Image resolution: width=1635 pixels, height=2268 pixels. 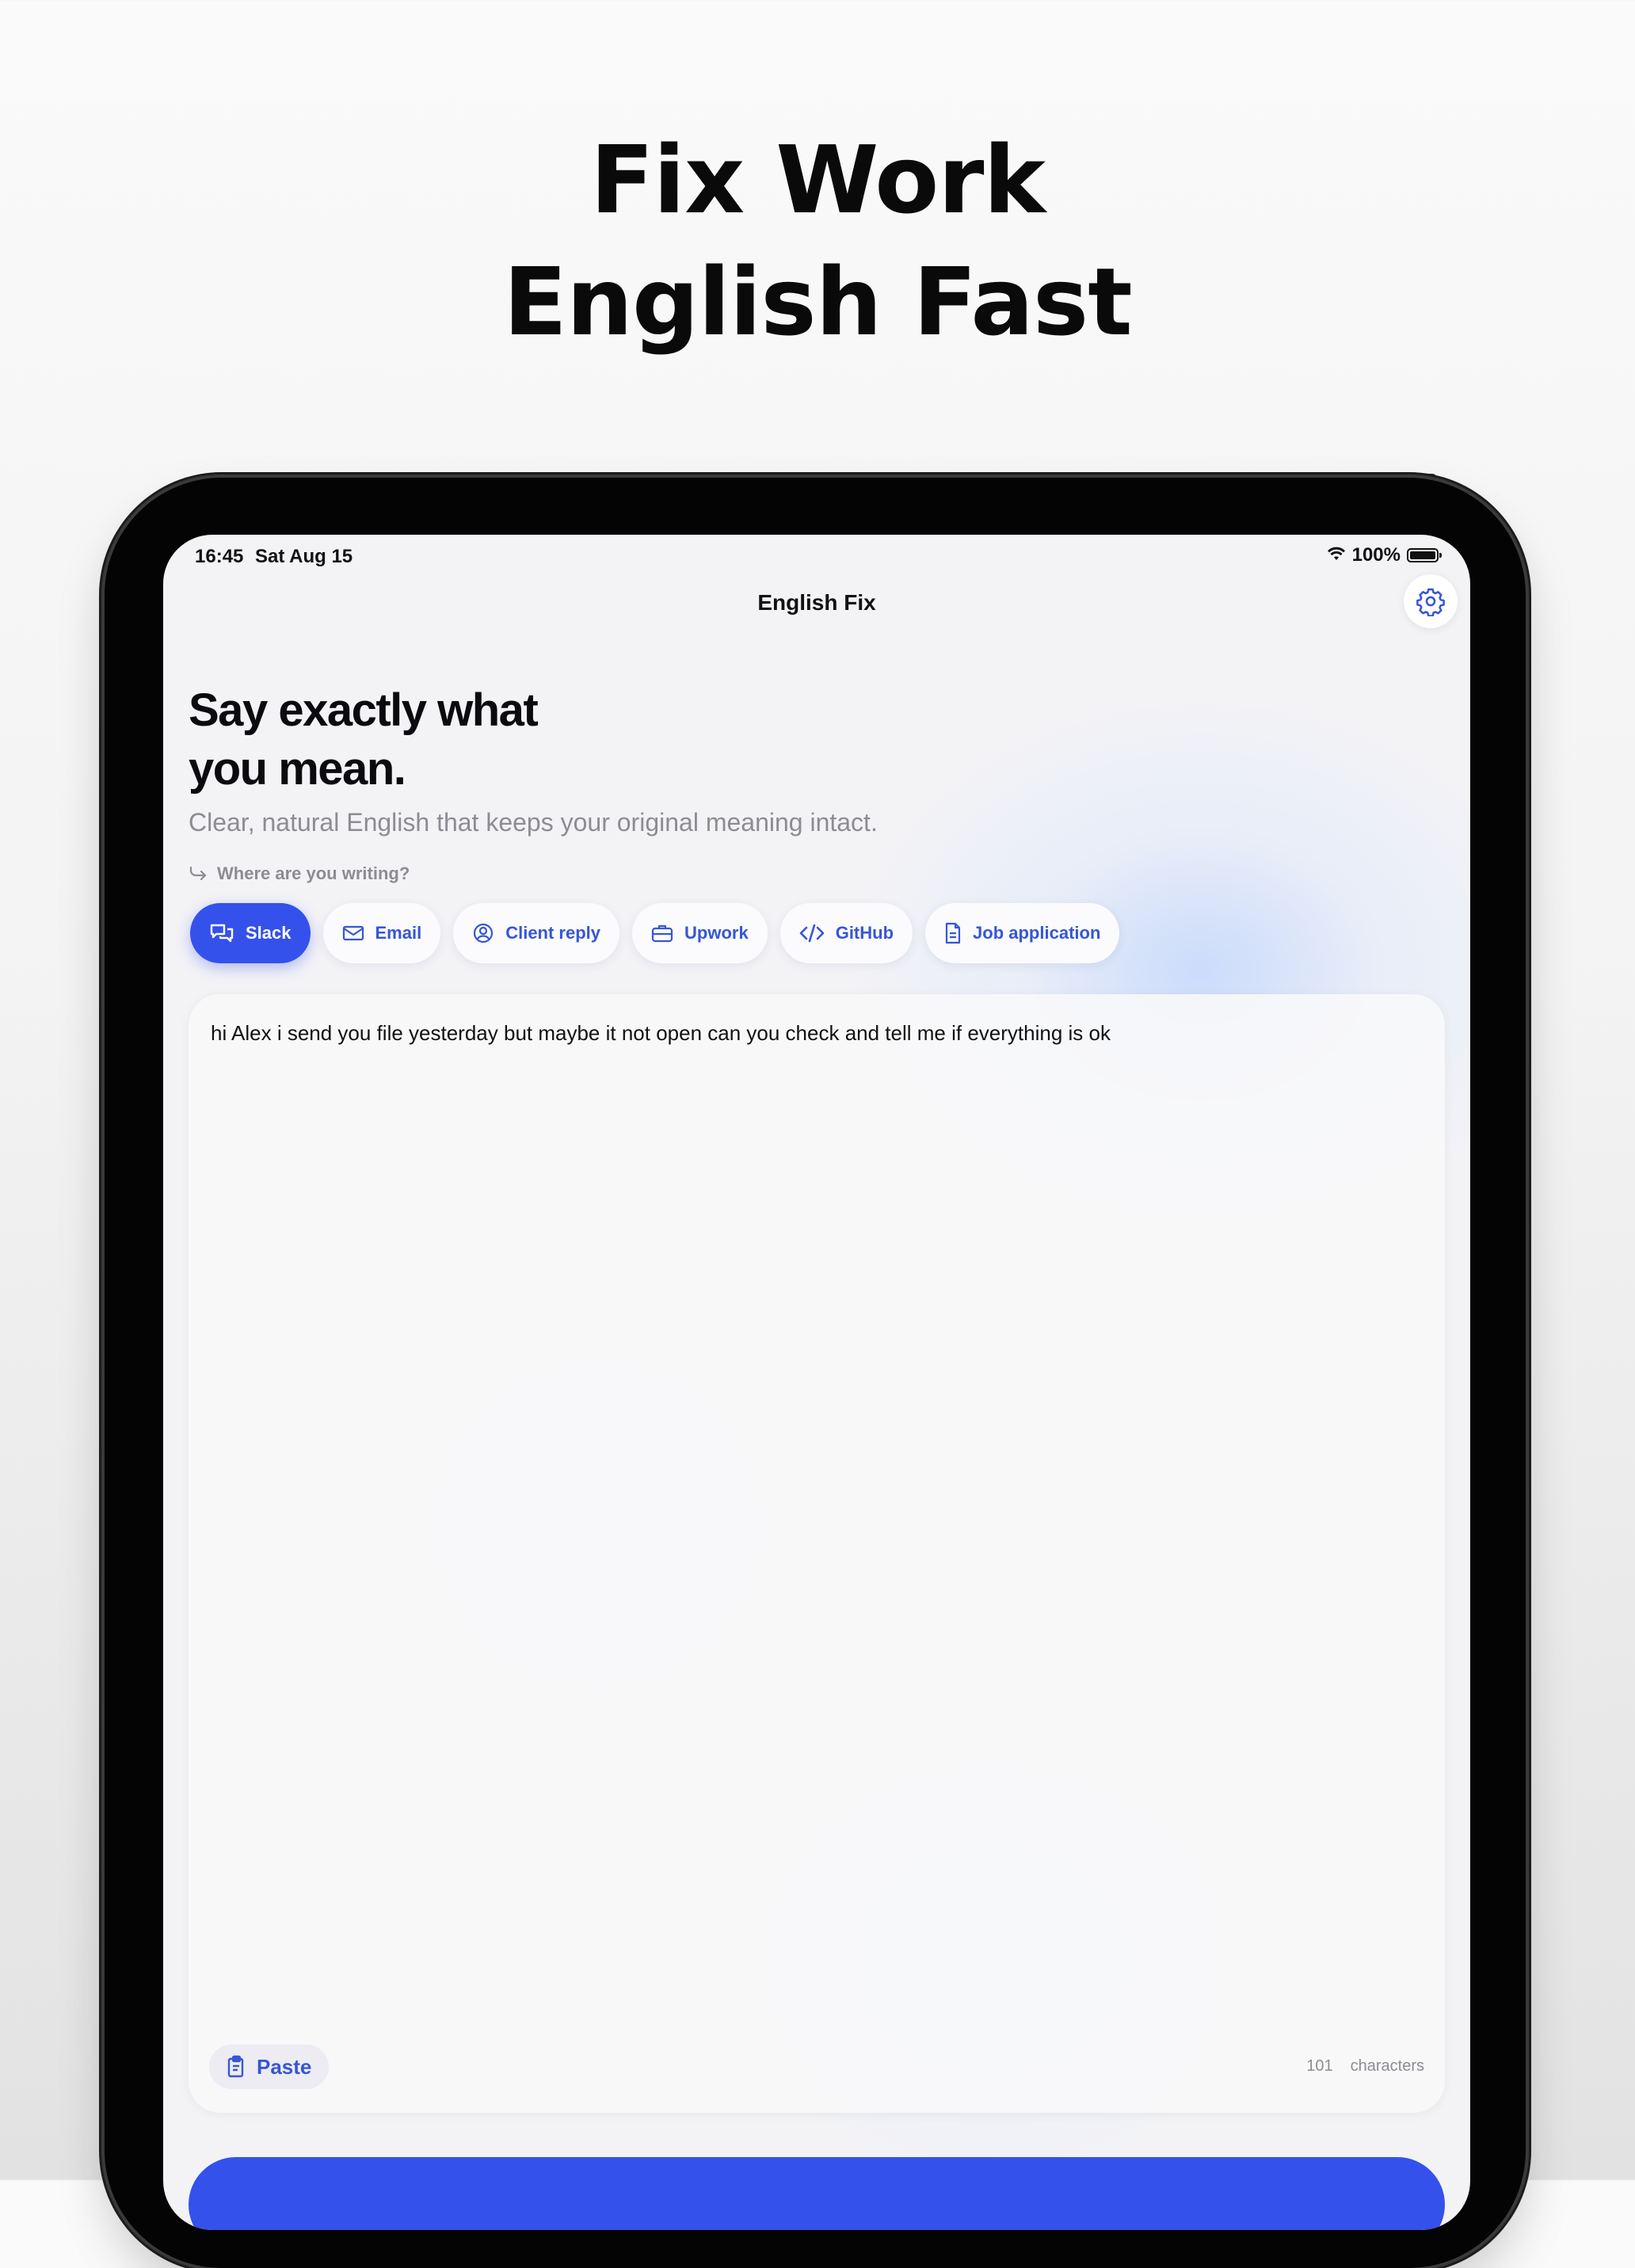 What do you see at coordinates (297, 769) in the screenshot?
I see `hero-title-line-2: you mean.` at bounding box center [297, 769].